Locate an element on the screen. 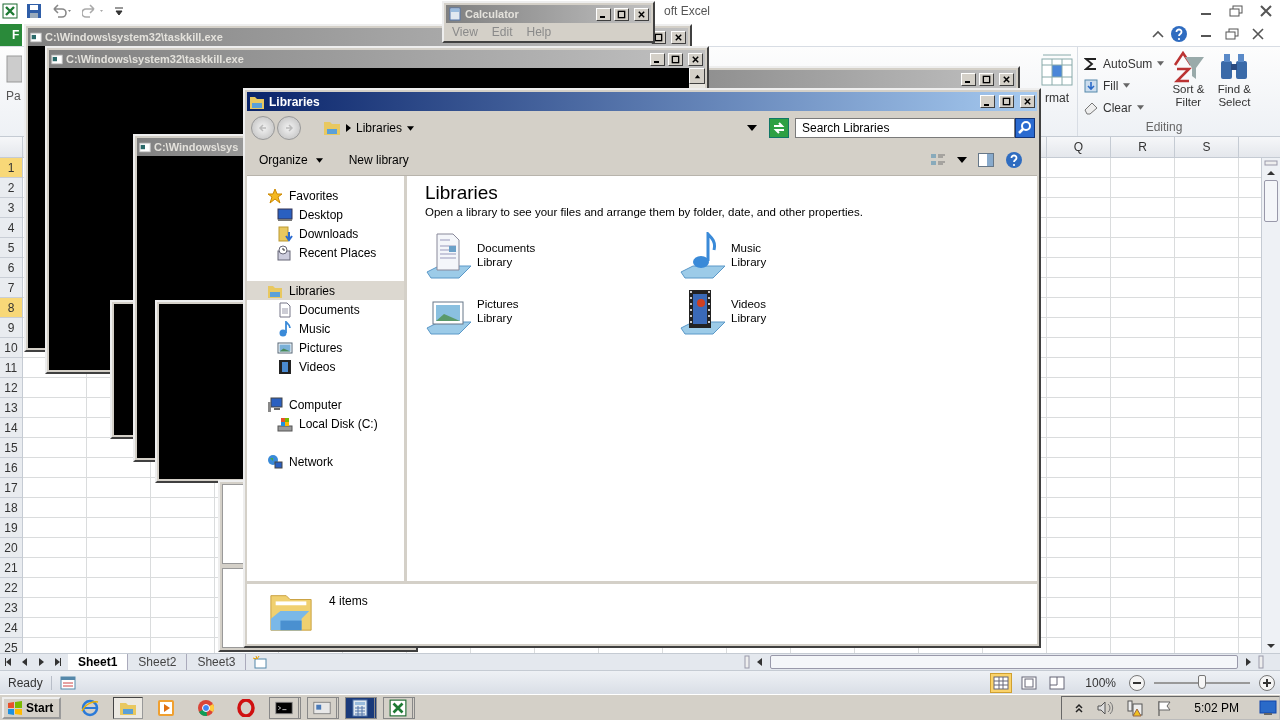 This screenshot has width=1280, height=720. row-header: 11 is located at coordinates (11, 367).